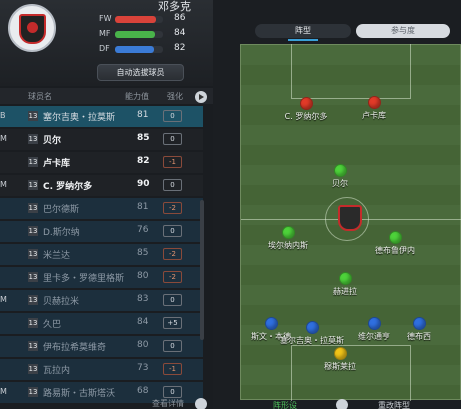 This screenshot has height=409, width=461. I want to click on player-rating: 90, so click(143, 184).